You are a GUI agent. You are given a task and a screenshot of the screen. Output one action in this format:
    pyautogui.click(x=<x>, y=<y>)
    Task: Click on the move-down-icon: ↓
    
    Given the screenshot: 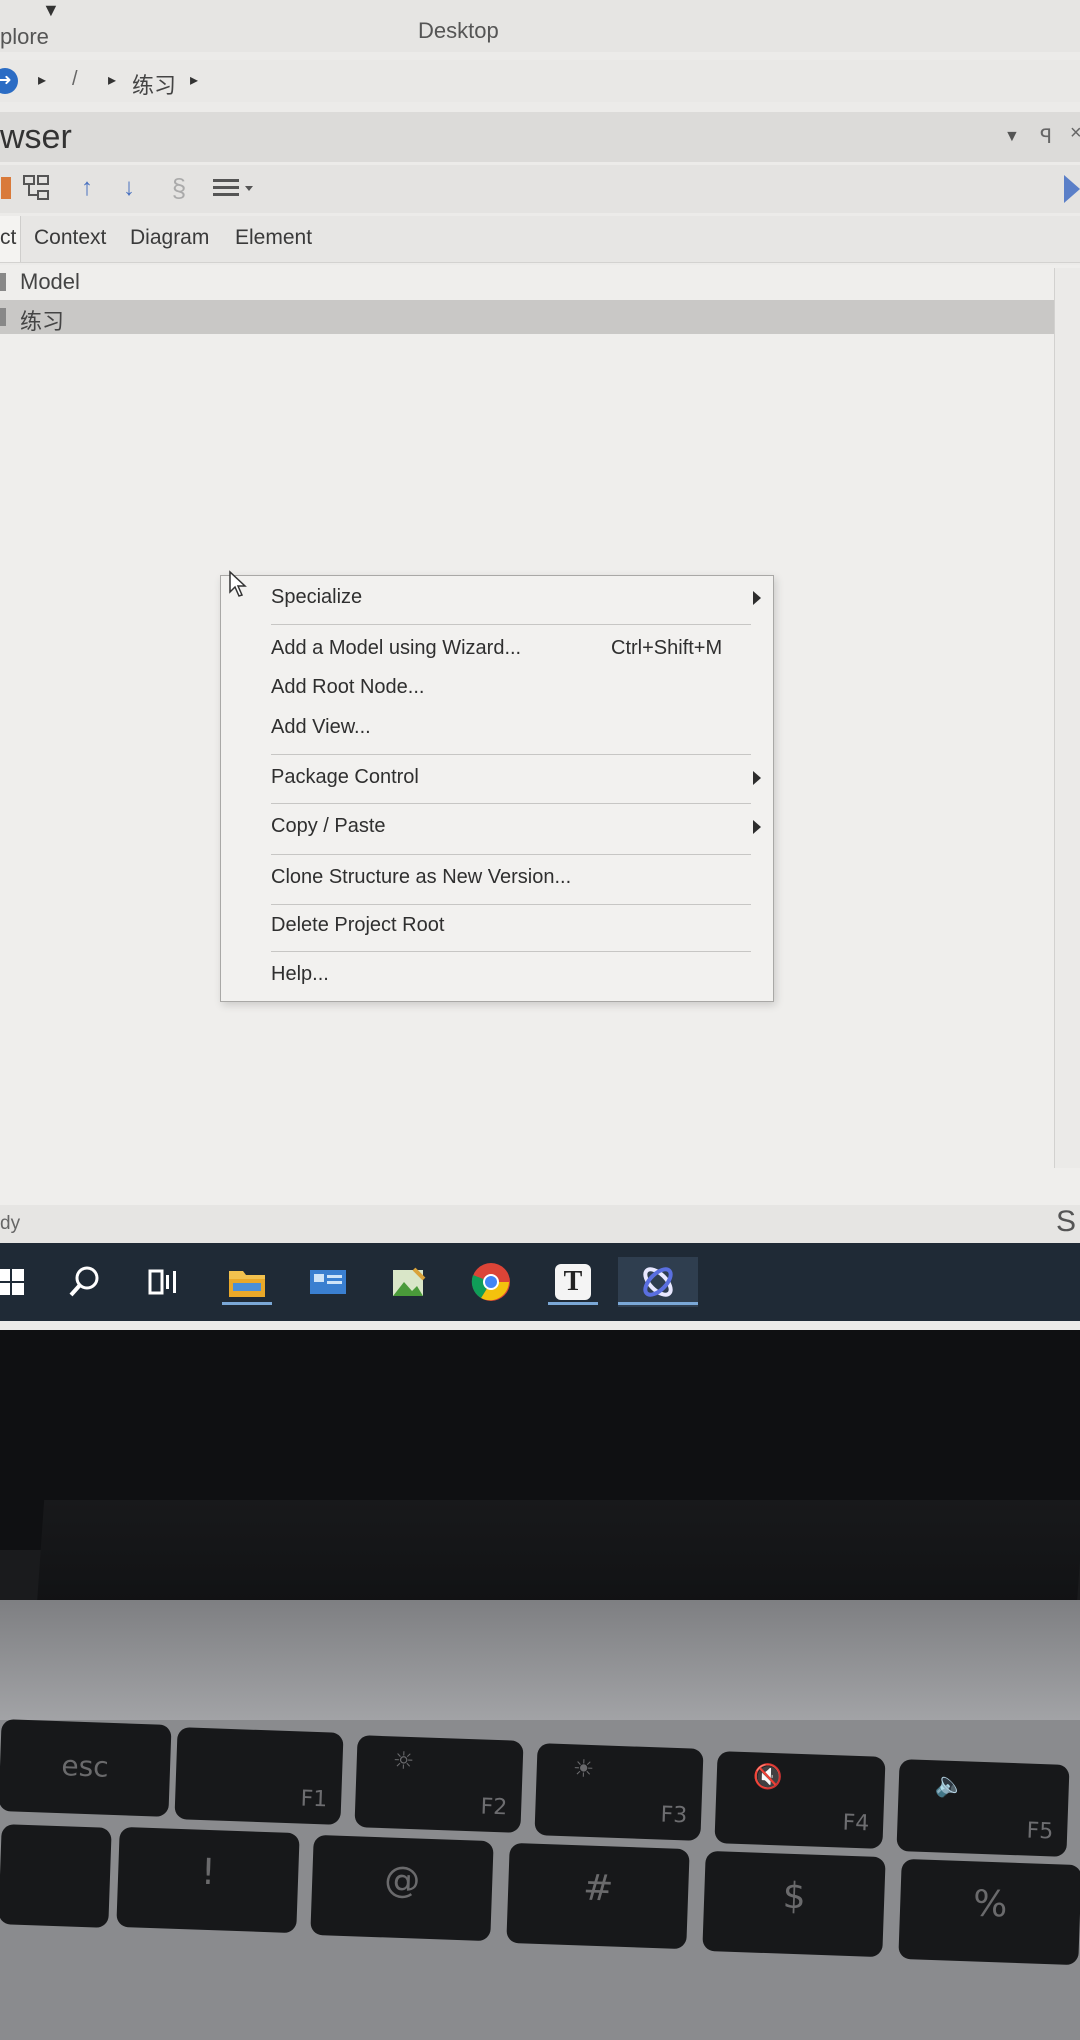 What is the action you would take?
    pyautogui.click(x=129, y=188)
    